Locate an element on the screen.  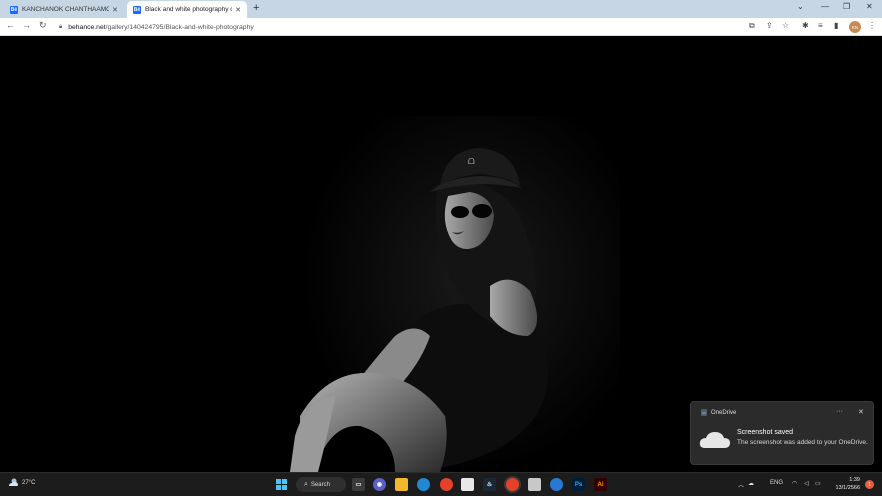
wifi-icon: ◠ is located at coordinates (794, 483).